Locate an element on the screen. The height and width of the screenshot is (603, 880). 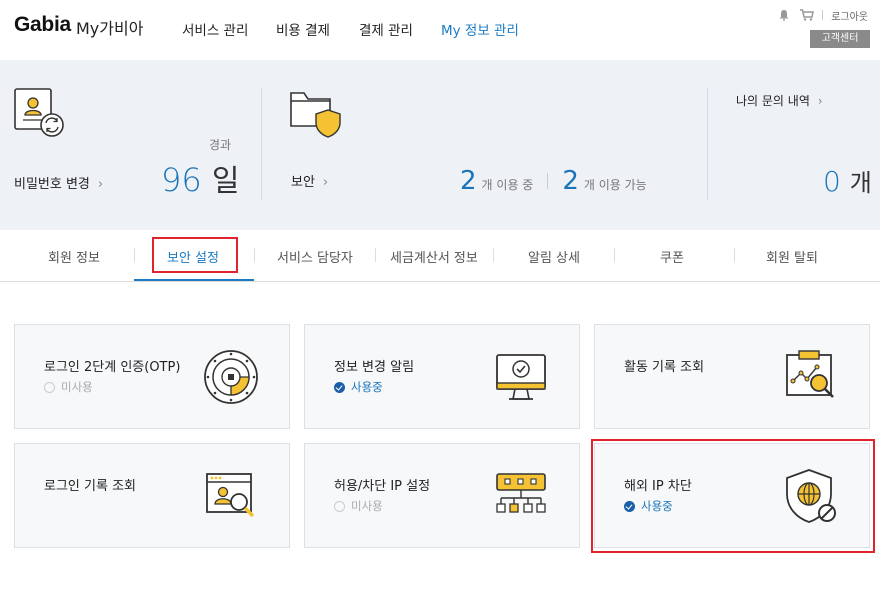
nav-service-management: 서비스 관리 is located at coordinates (215, 29).